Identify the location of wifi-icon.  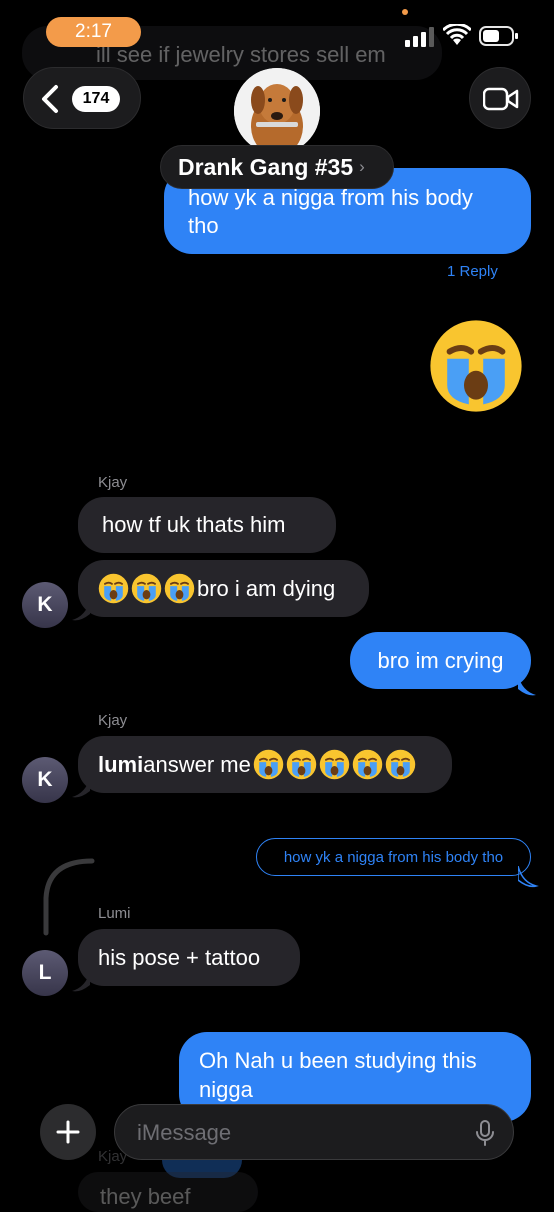
(457, 34).